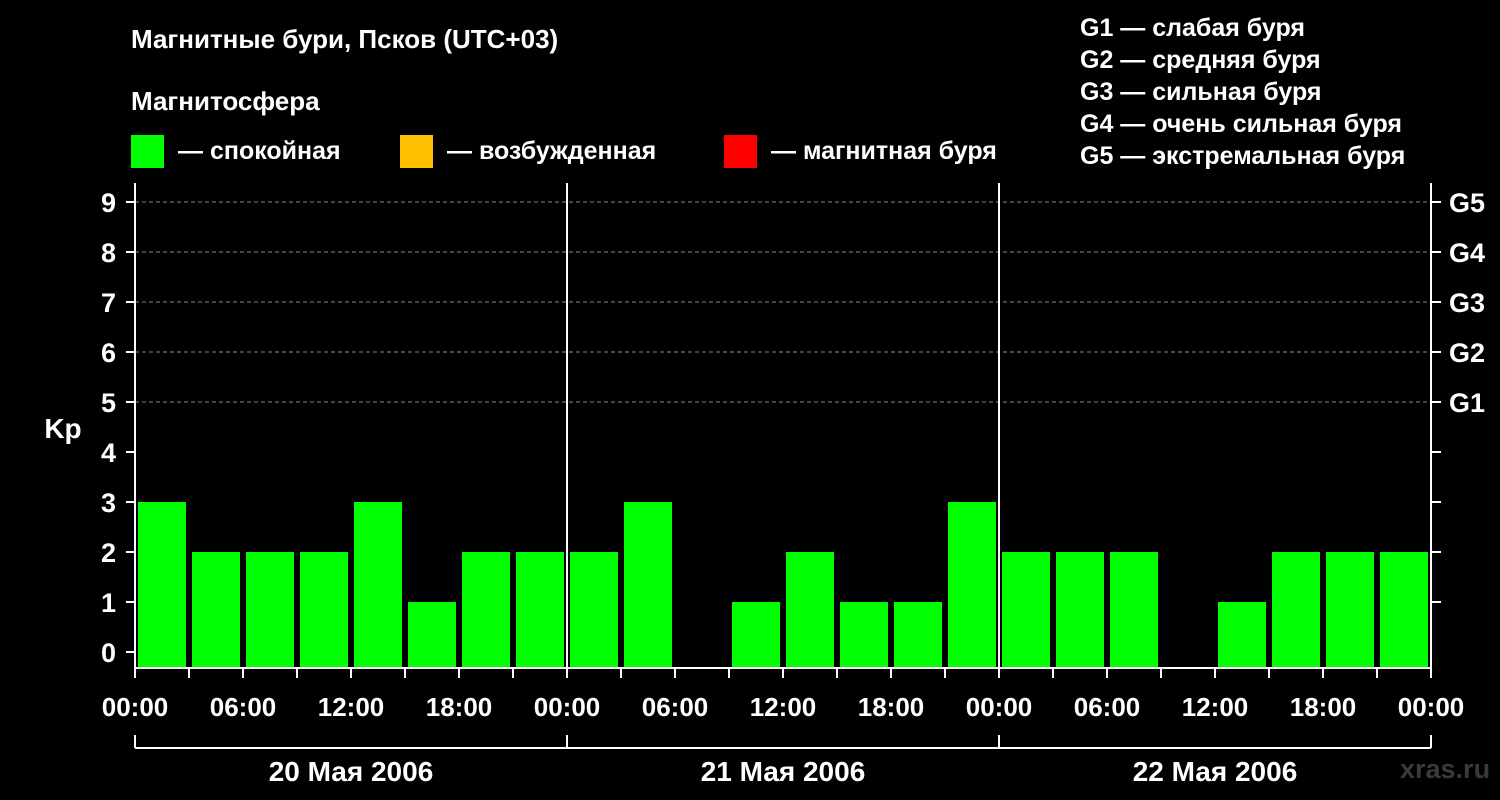 The width and height of the screenshot is (1500, 800). Describe the element at coordinates (1467, 353) in the screenshot. I see `g-scale-label: G2` at that location.